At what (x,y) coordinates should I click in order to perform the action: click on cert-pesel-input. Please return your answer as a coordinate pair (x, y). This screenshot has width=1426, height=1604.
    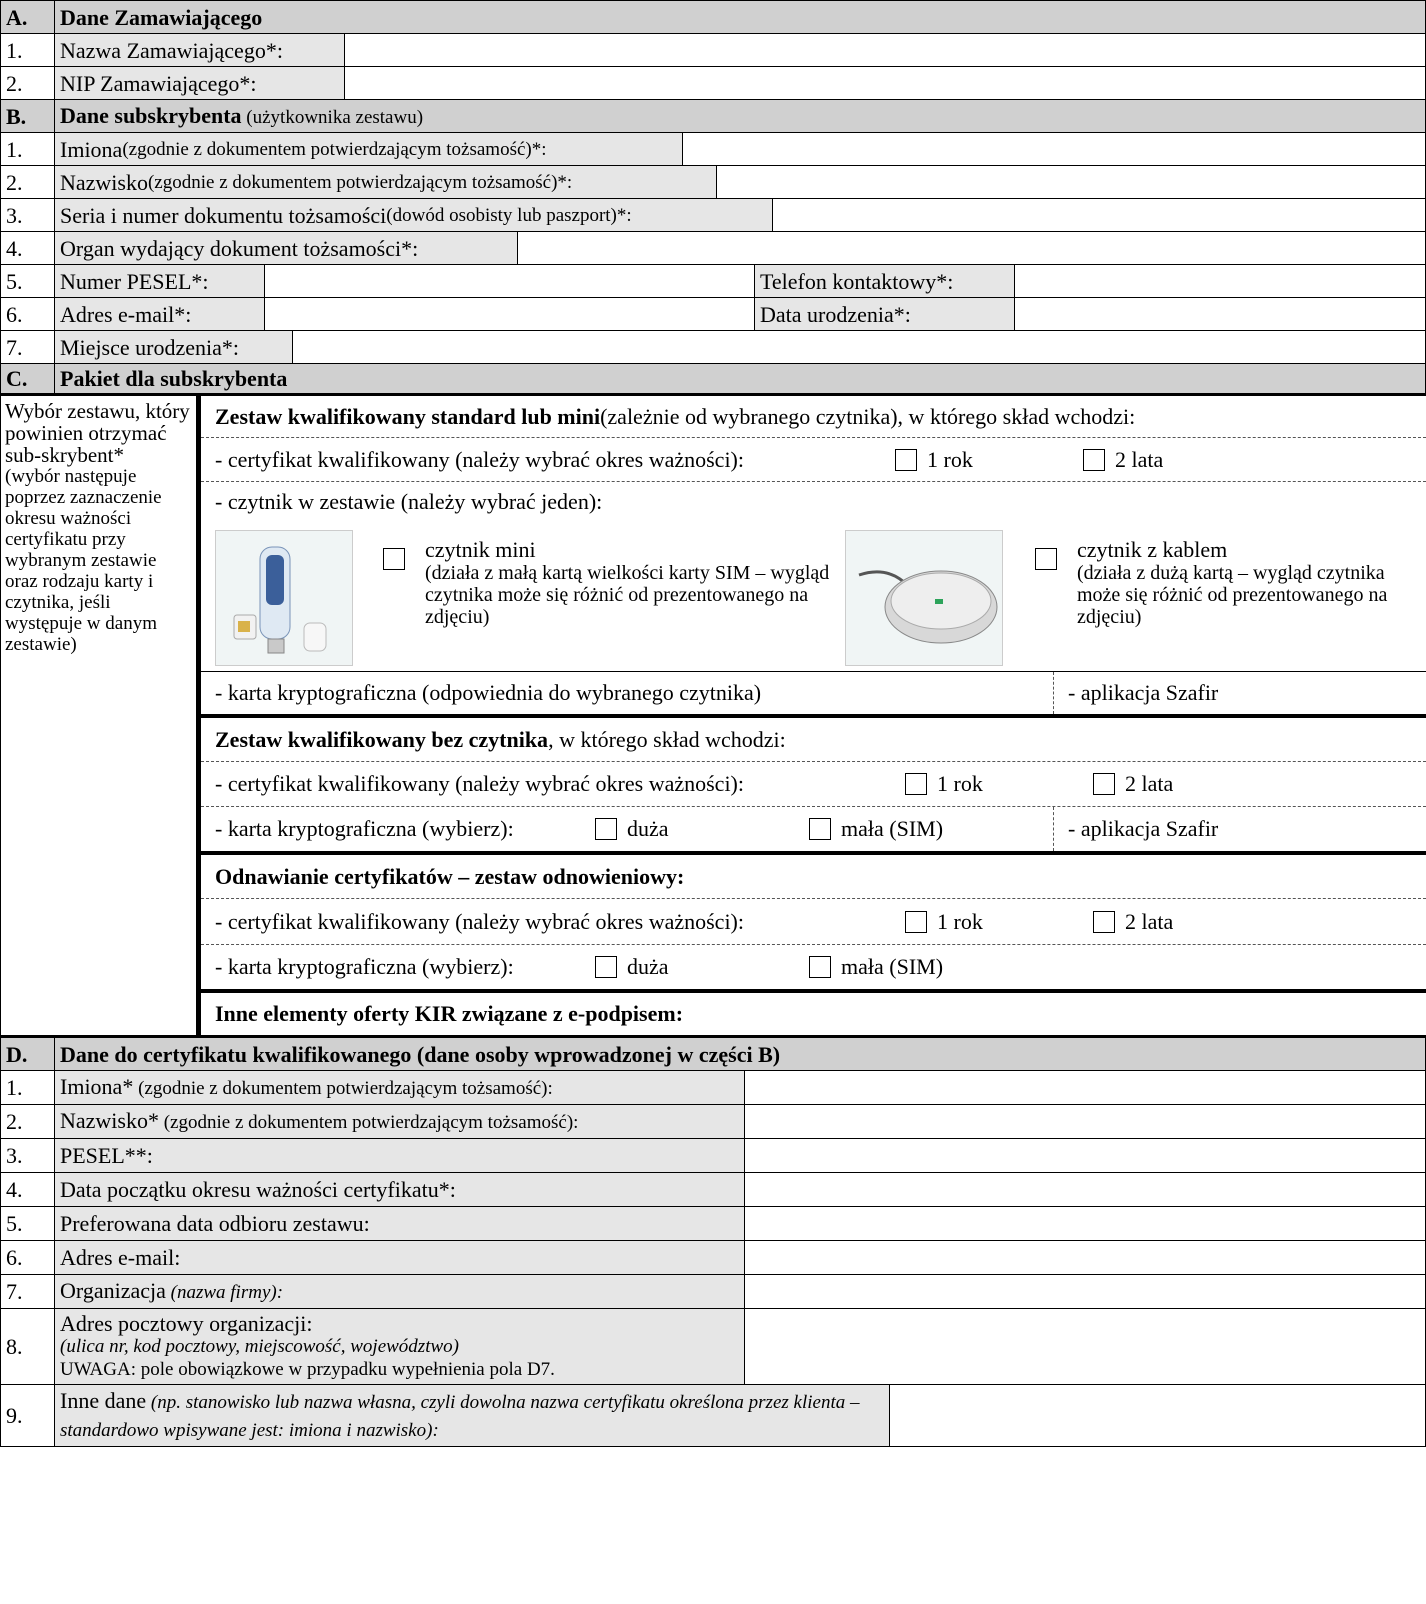
    Looking at the image, I should click on (1085, 1155).